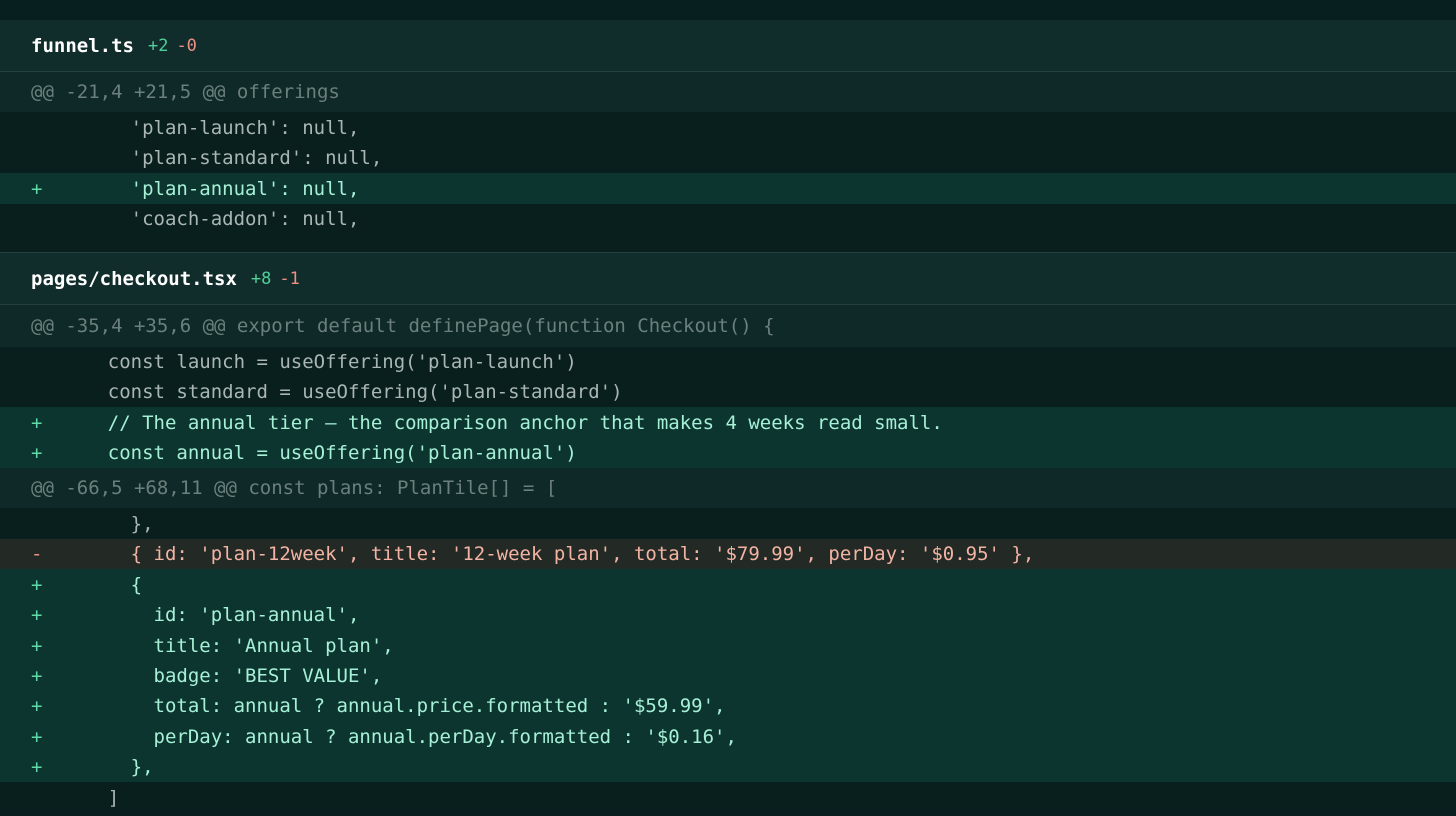 The width and height of the screenshot is (1456, 816). Describe the element at coordinates (134, 279) in the screenshot. I see `file-name: pages/checkout.tsx` at that location.